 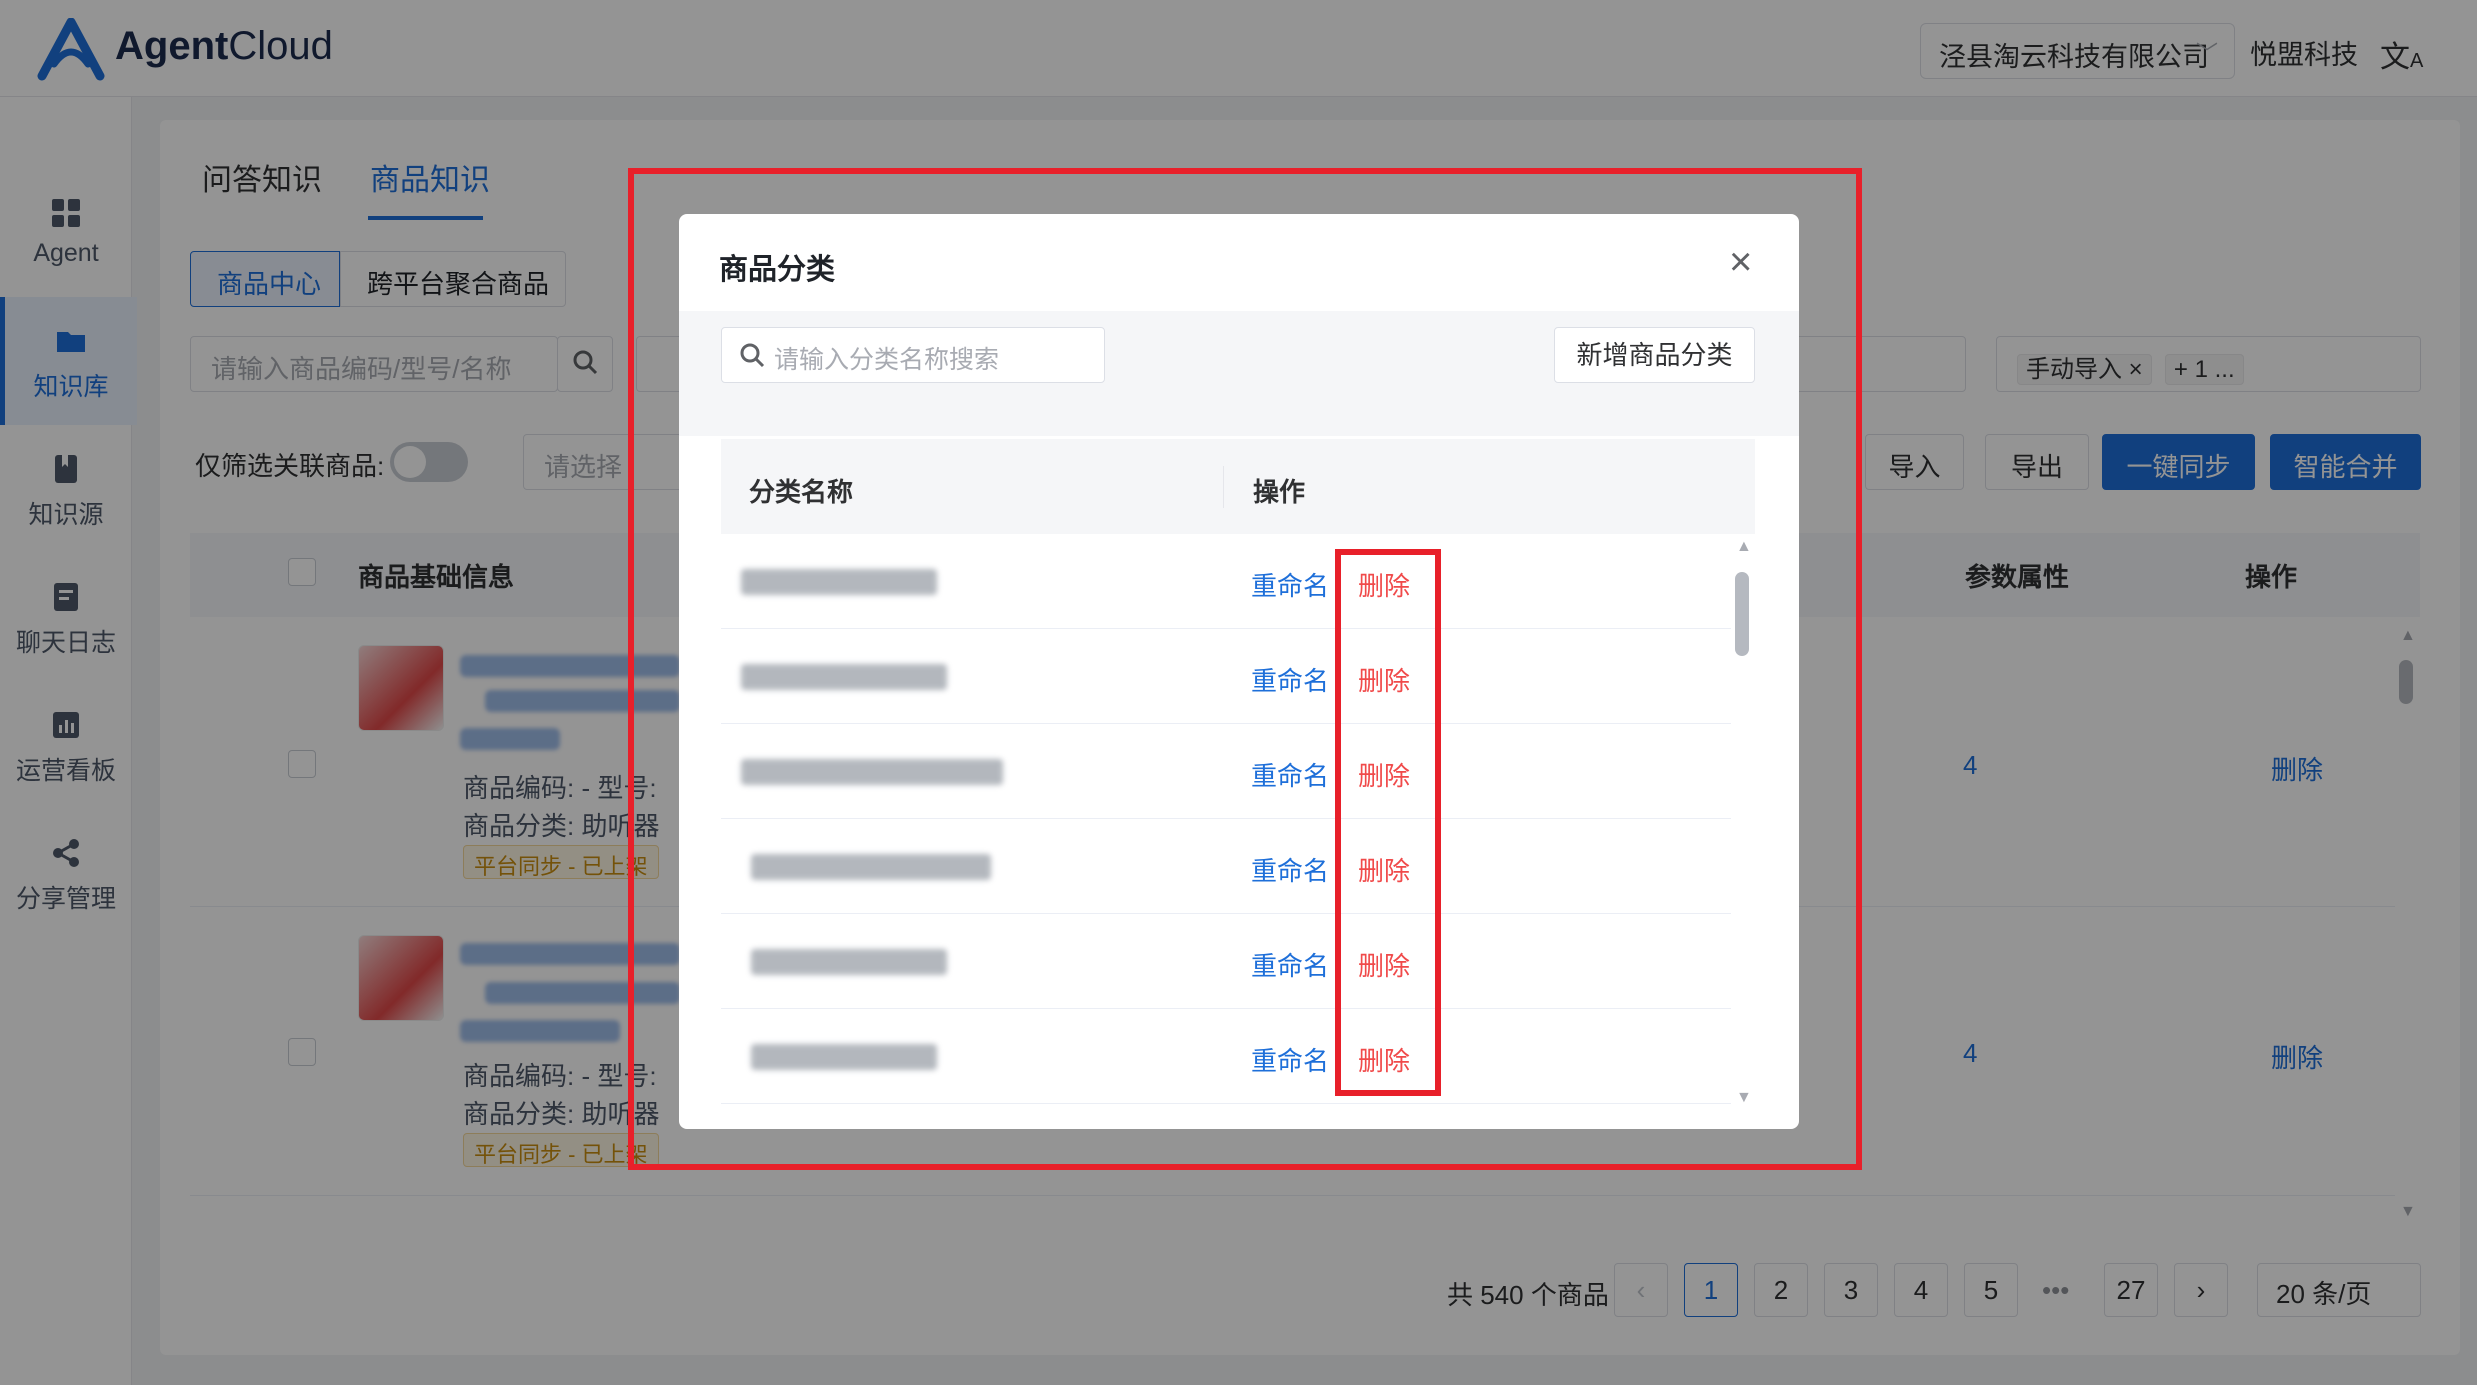 I want to click on highlight-box-delete-column, so click(x=1388, y=822).